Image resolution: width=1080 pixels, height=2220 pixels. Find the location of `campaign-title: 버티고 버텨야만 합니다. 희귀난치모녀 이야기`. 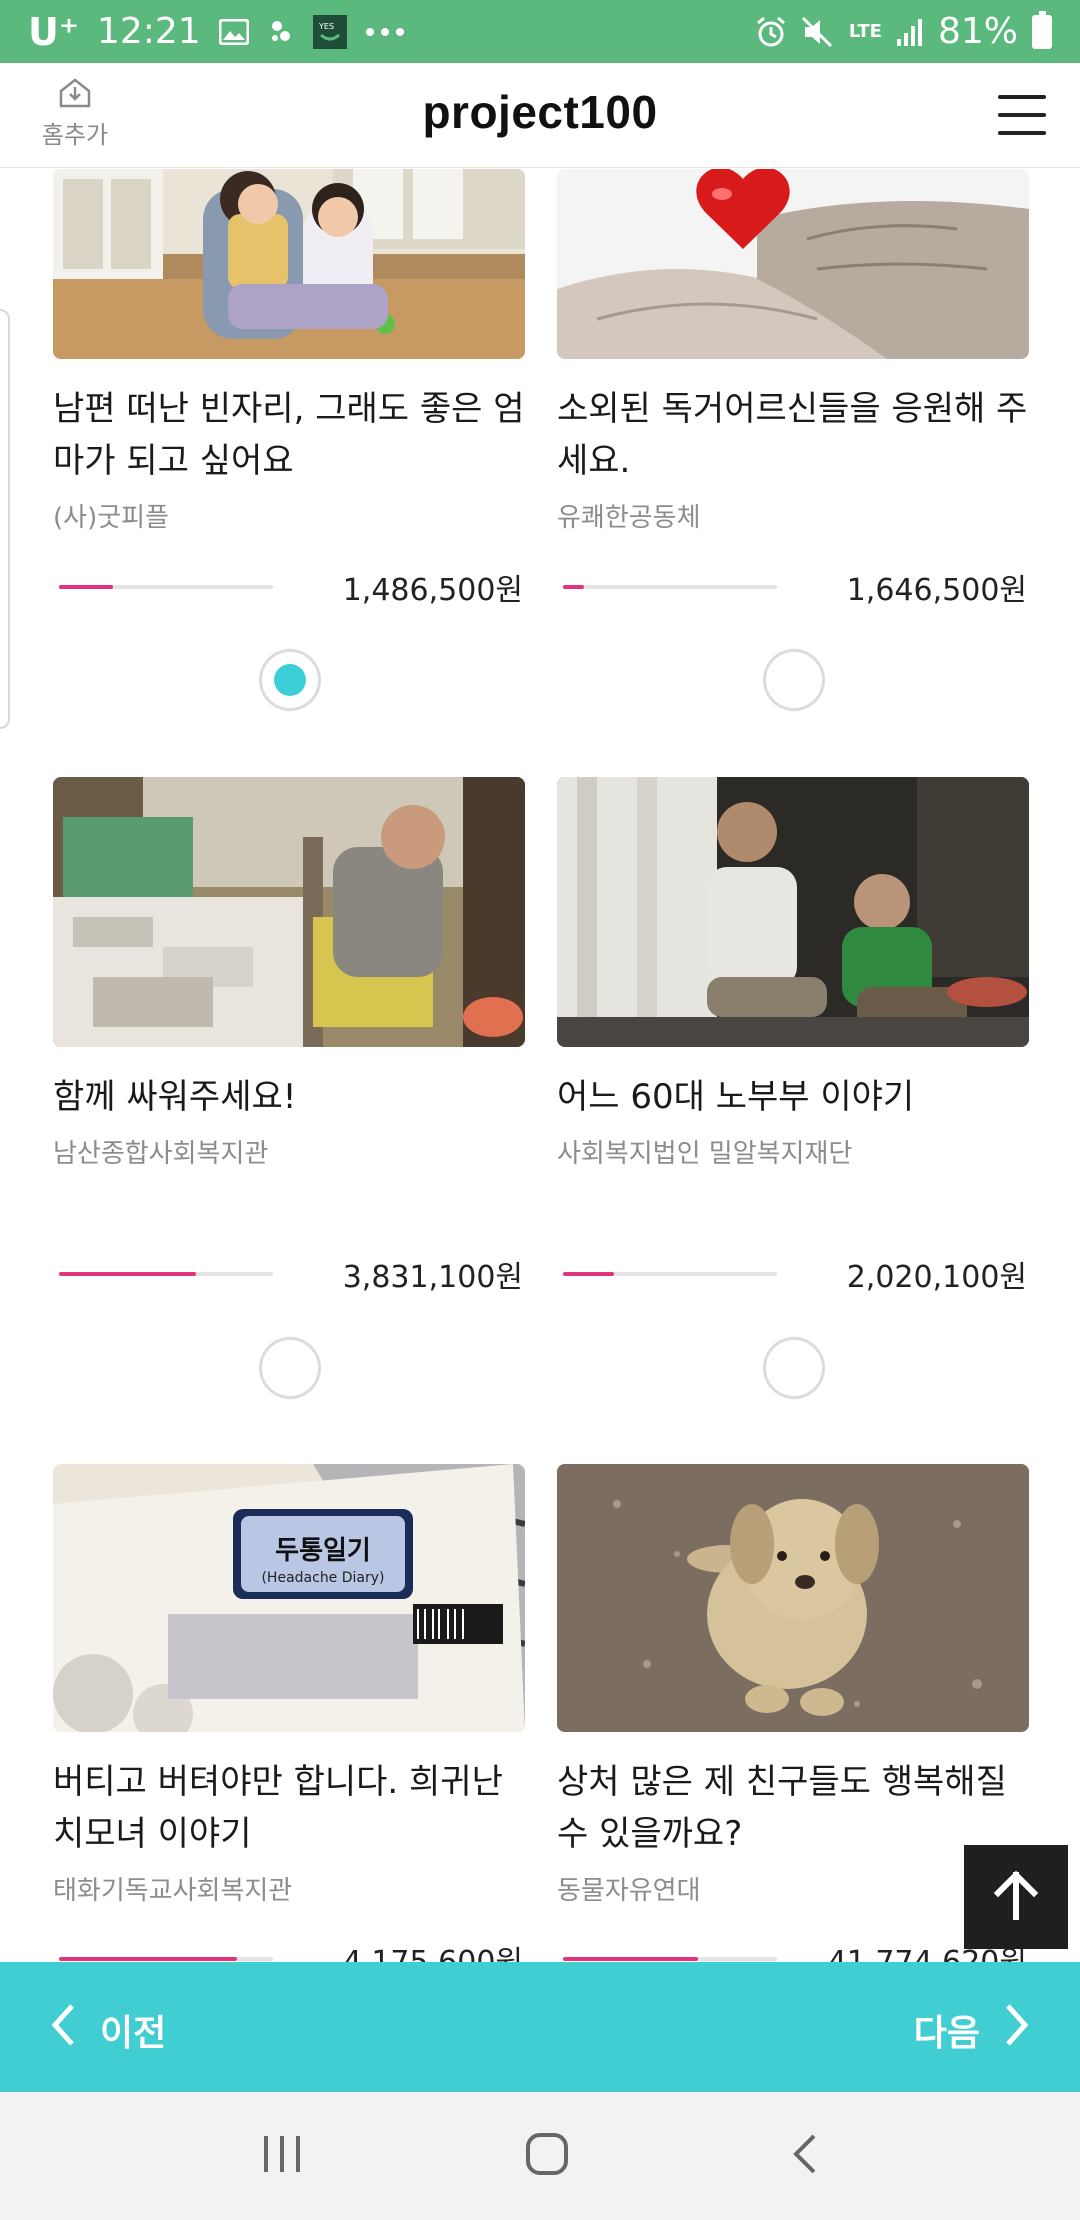

campaign-title: 버티고 버텨야만 합니다. 희귀난치모녀 이야기 is located at coordinates (278, 1808).